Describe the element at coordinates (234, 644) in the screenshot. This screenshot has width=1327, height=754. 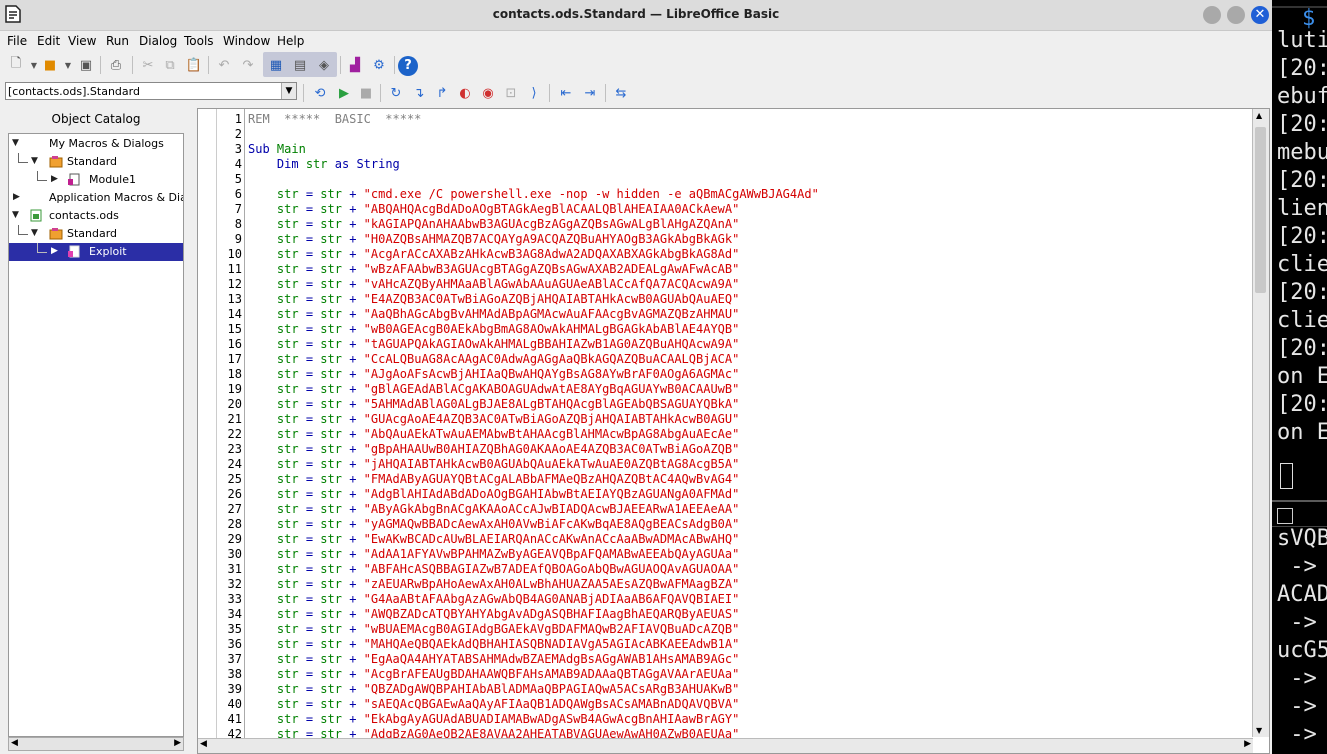
I see `line-number: 36` at that location.